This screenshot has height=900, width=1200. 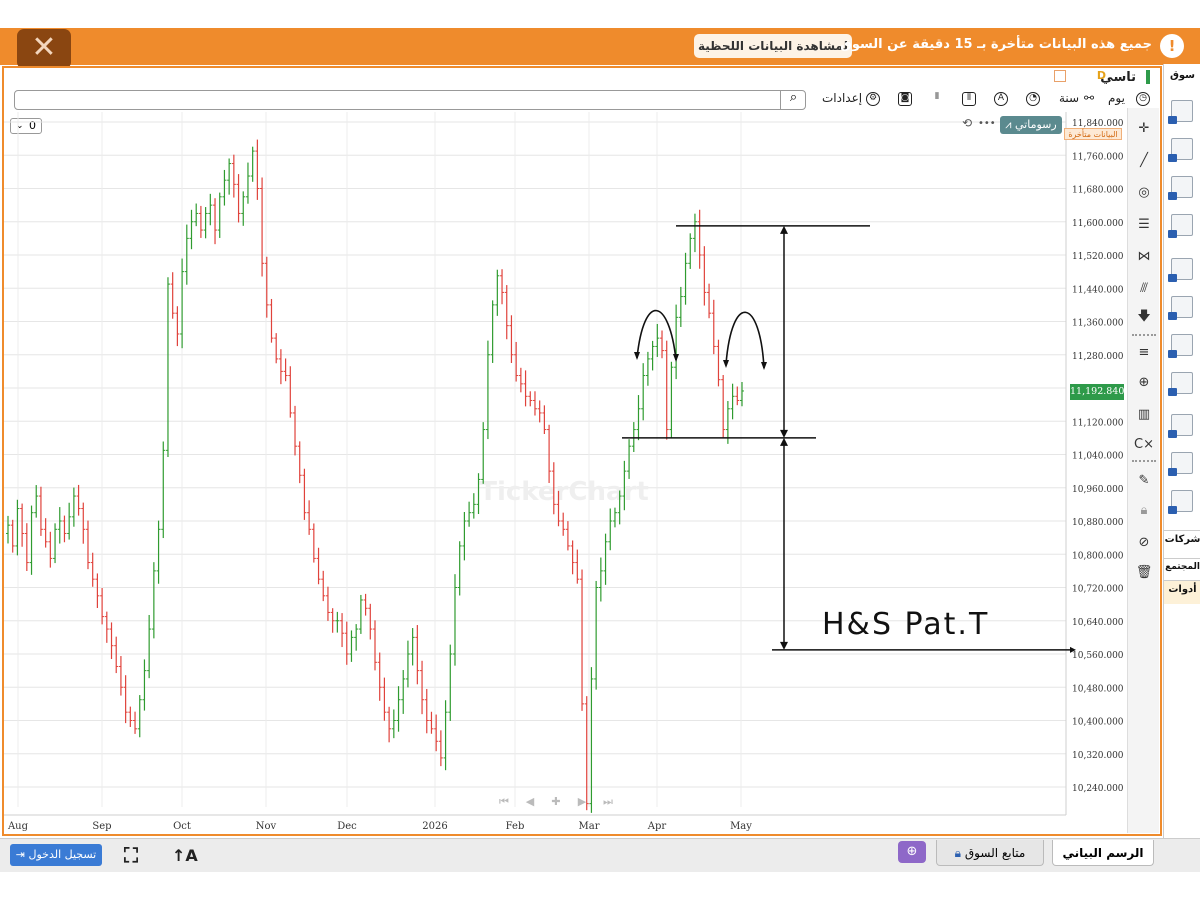 What do you see at coordinates (1098, 656) in the screenshot?
I see `y-tick-label: 10,560.000` at bounding box center [1098, 656].